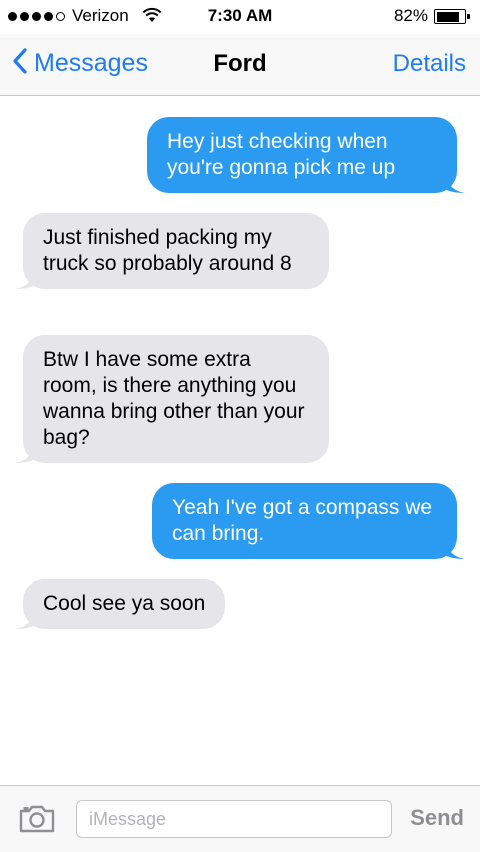  What do you see at coordinates (429, 64) in the screenshot?
I see `details-button: Details` at bounding box center [429, 64].